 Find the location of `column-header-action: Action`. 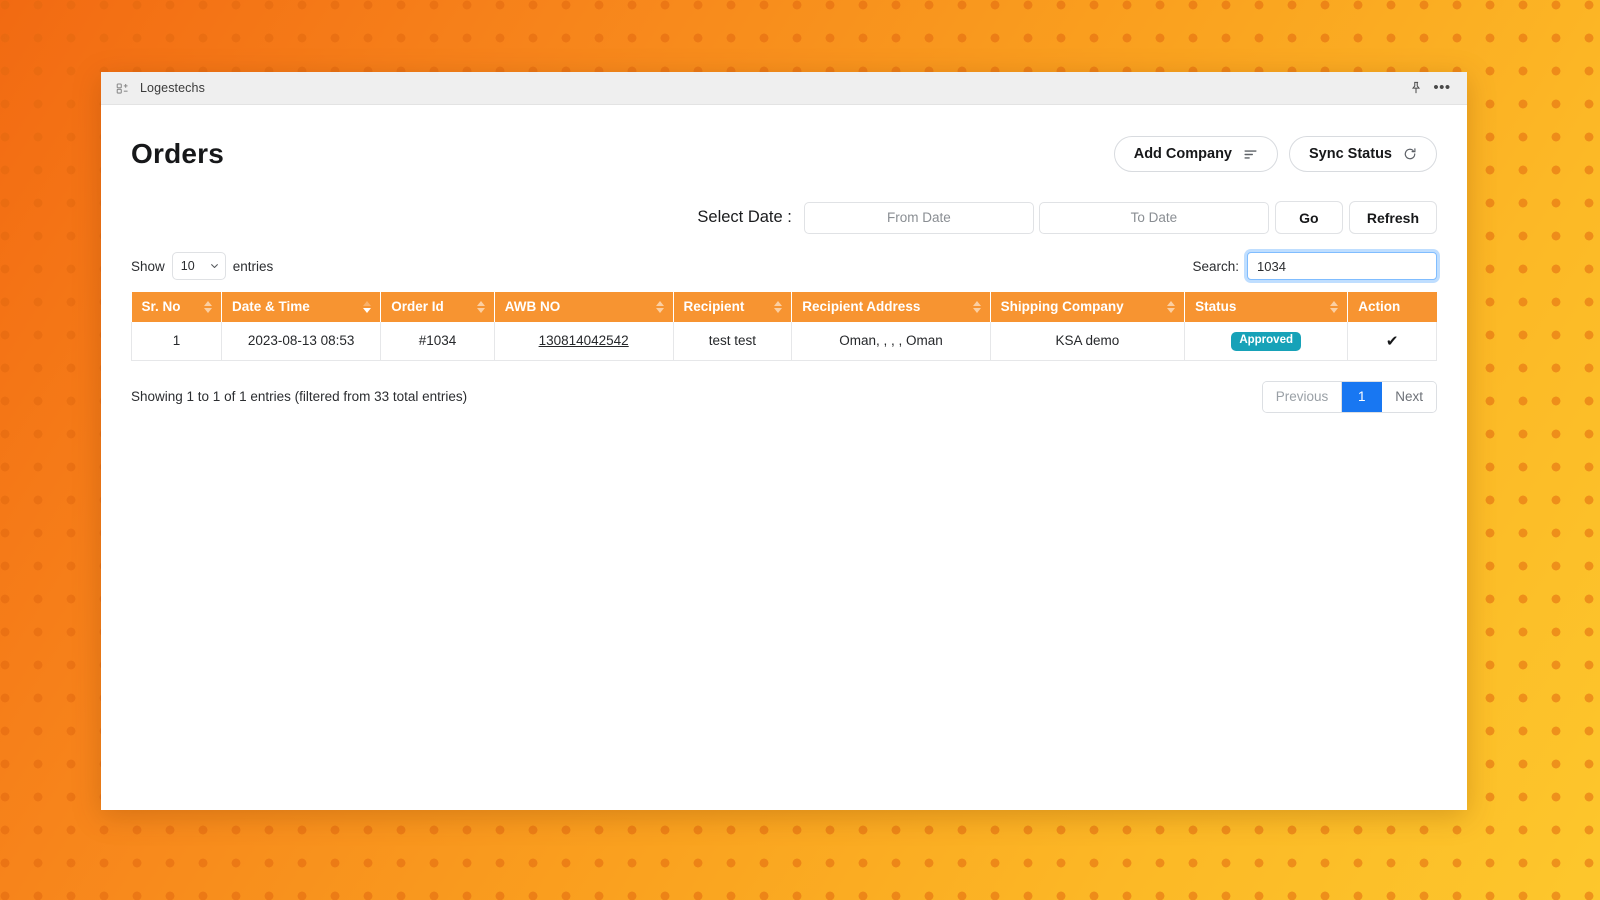

column-header-action: Action is located at coordinates (1392, 307).